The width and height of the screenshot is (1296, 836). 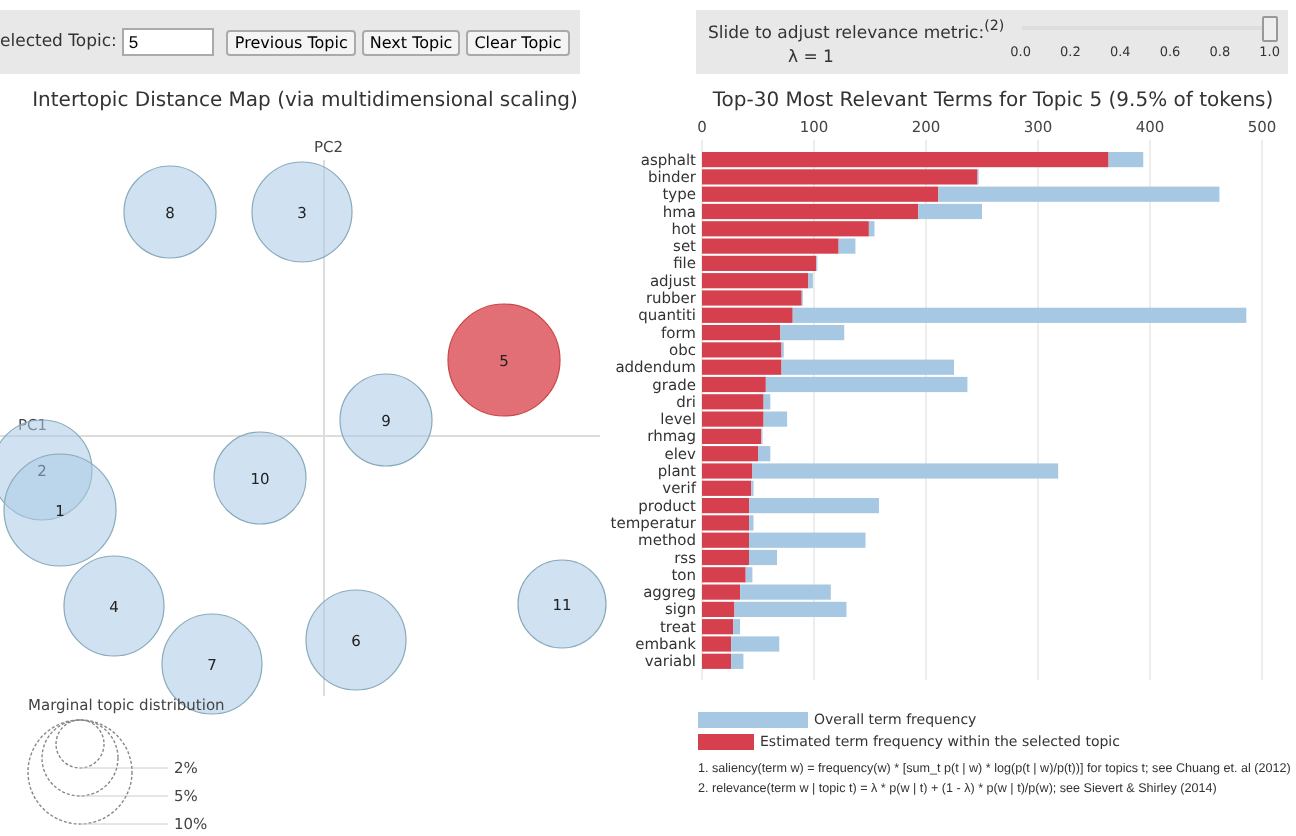 What do you see at coordinates (1270, 28) in the screenshot?
I see `slider-thumb` at bounding box center [1270, 28].